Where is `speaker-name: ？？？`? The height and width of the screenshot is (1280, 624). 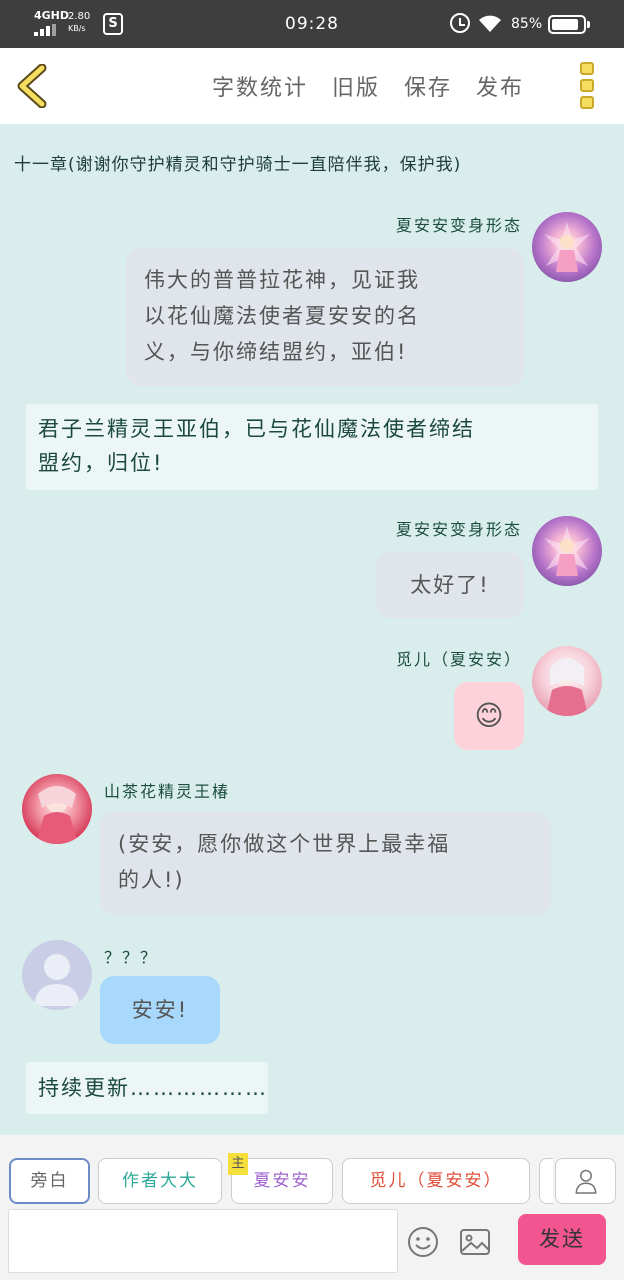
speaker-name: ？？？ is located at coordinates (131, 957).